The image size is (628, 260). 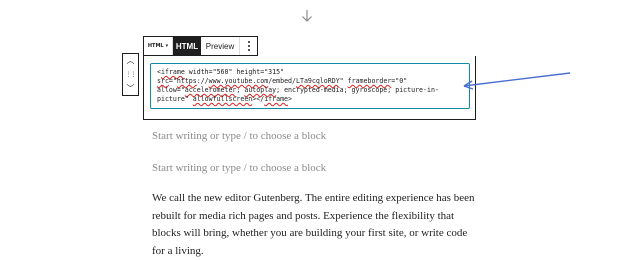 What do you see at coordinates (172, 81) in the screenshot?
I see `code-token: ="` at bounding box center [172, 81].